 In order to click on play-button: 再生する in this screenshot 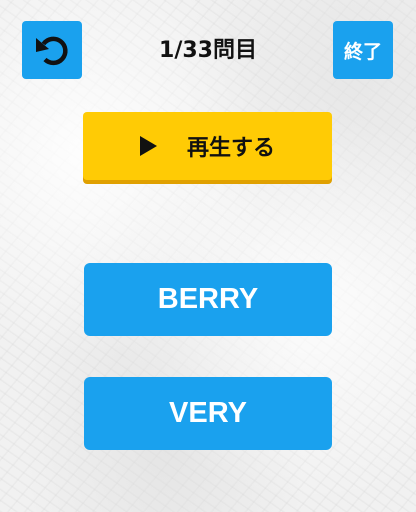, I will do `click(207, 146)`.